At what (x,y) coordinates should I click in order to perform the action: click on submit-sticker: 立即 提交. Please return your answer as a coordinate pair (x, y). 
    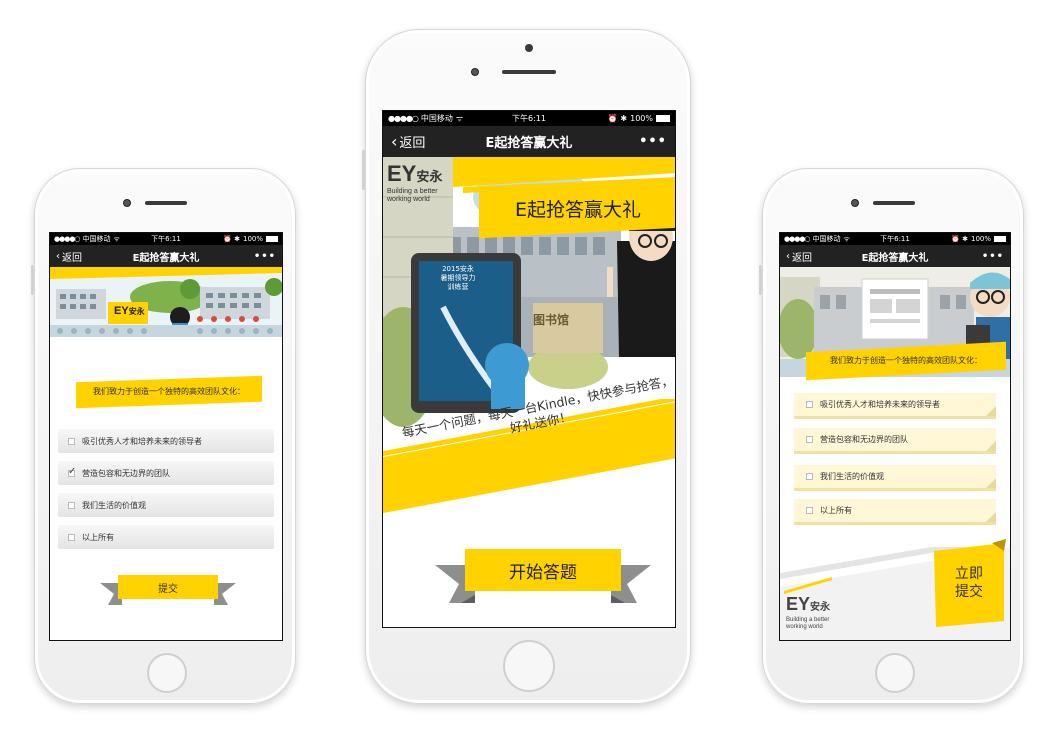
    Looking at the image, I should click on (969, 585).